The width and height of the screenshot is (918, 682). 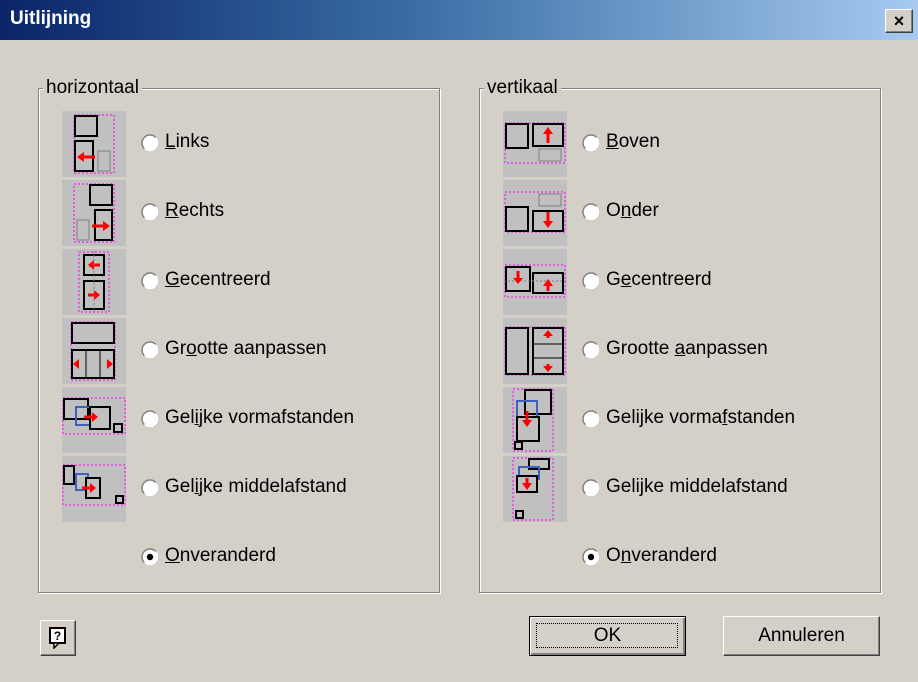 I want to click on equal-shape-spacing-vertical-icon, so click(x=535, y=420).